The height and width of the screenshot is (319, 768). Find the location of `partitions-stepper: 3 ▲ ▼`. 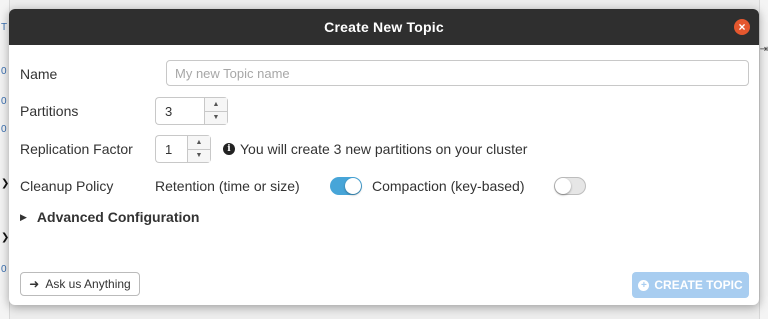

partitions-stepper: 3 ▲ ▼ is located at coordinates (191, 111).